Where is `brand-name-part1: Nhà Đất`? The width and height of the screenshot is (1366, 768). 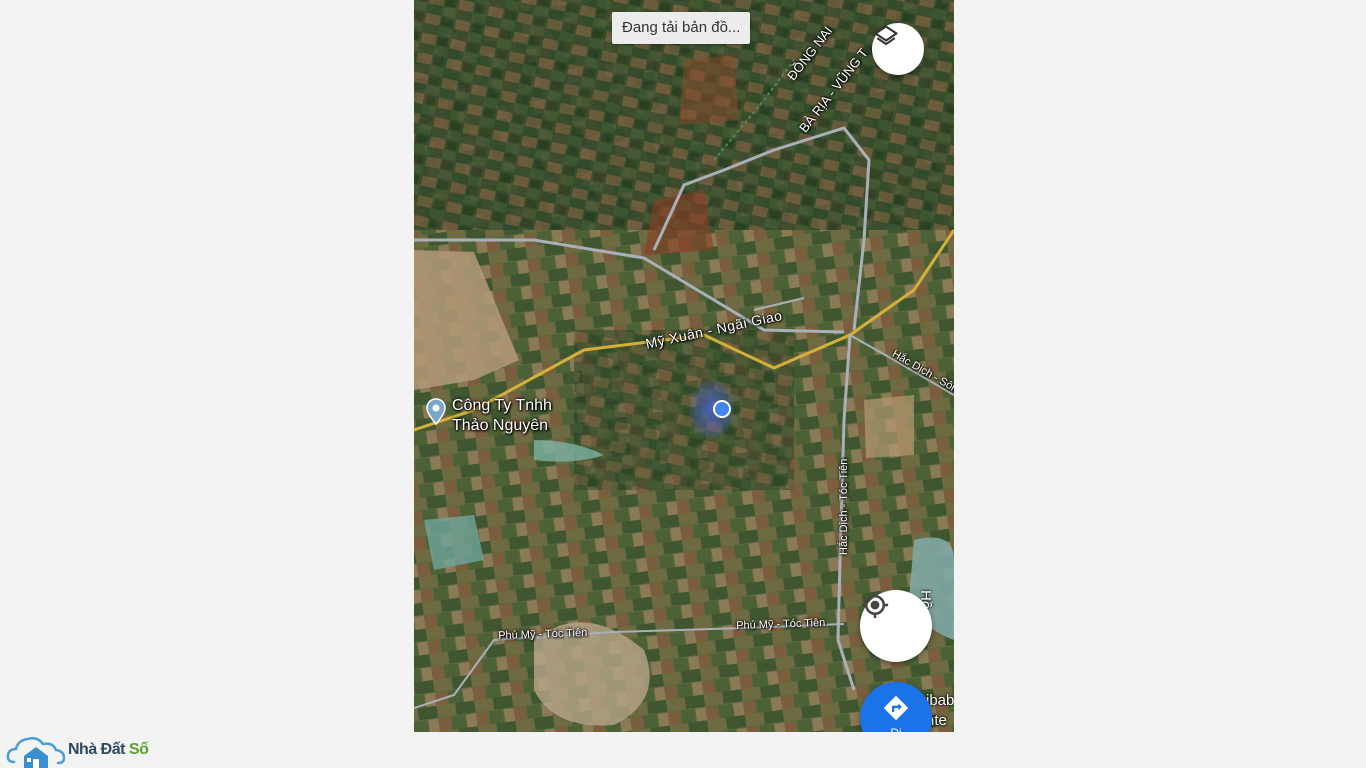 brand-name-part1: Nhà Đất is located at coordinates (98, 749).